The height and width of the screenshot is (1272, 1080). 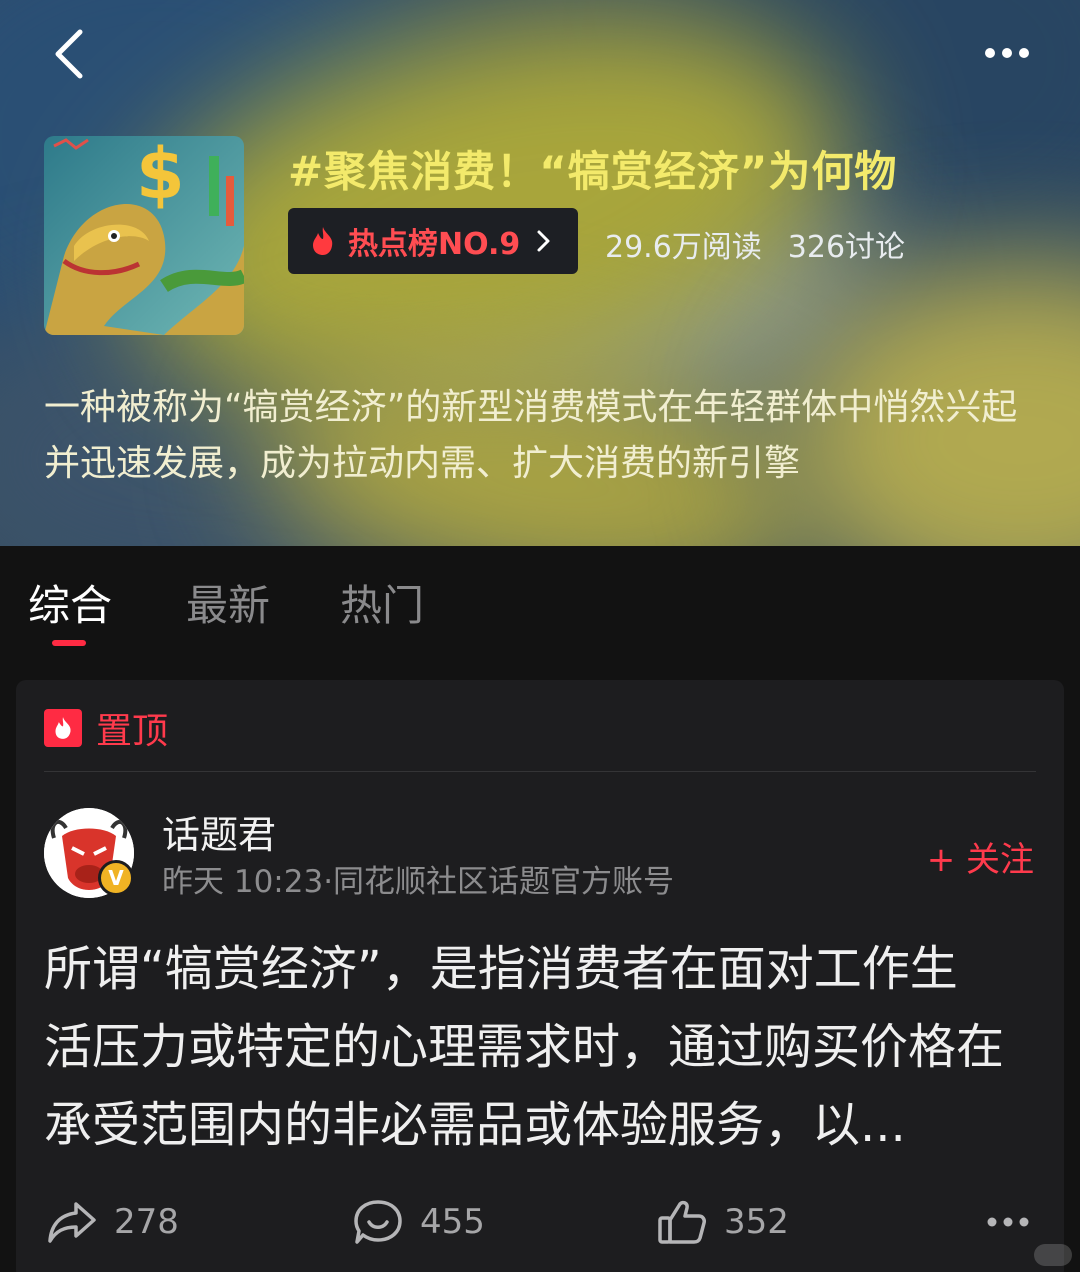 What do you see at coordinates (112, 1222) in the screenshot?
I see `share-button: 278` at bounding box center [112, 1222].